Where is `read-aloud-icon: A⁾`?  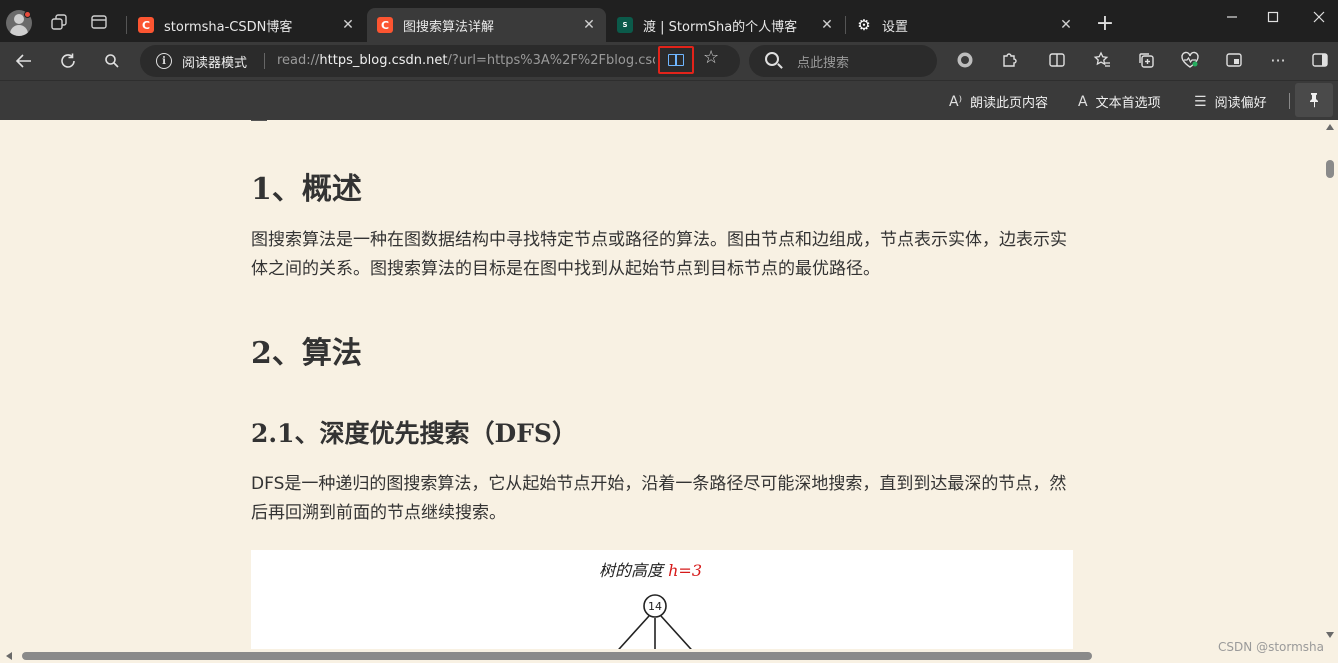 read-aloud-icon: A⁾ is located at coordinates (956, 101).